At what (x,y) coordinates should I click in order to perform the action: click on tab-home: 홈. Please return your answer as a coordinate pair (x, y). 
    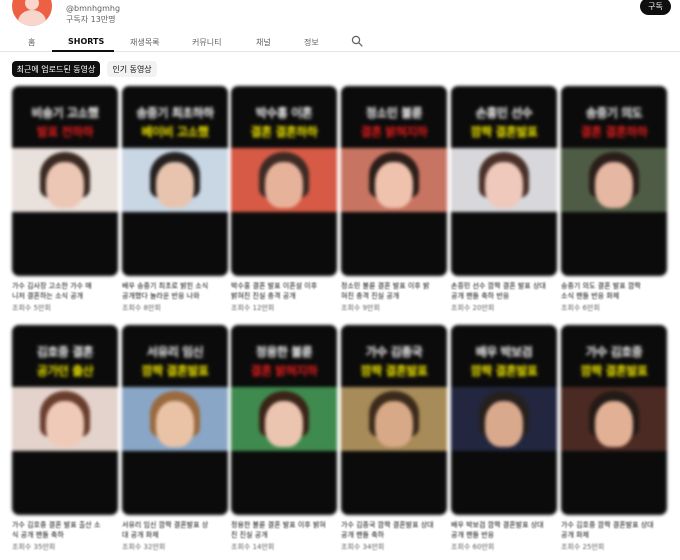
    Looking at the image, I should click on (31, 42).